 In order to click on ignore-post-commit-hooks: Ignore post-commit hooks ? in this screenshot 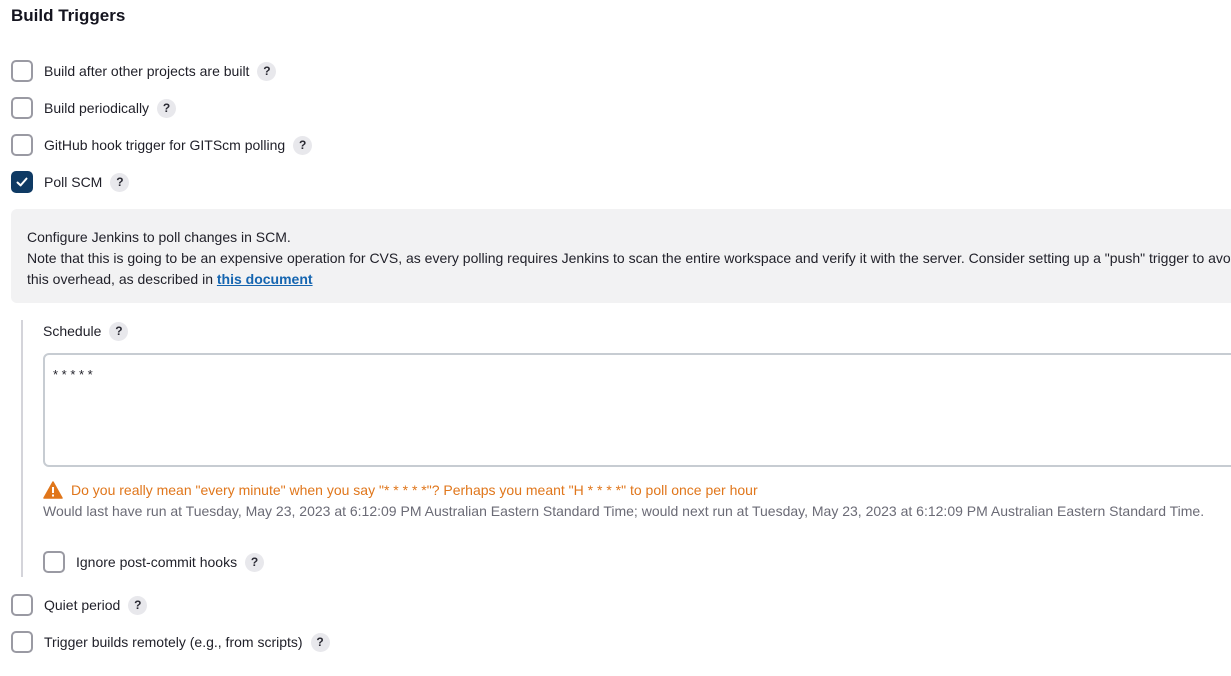, I will do `click(154, 562)`.